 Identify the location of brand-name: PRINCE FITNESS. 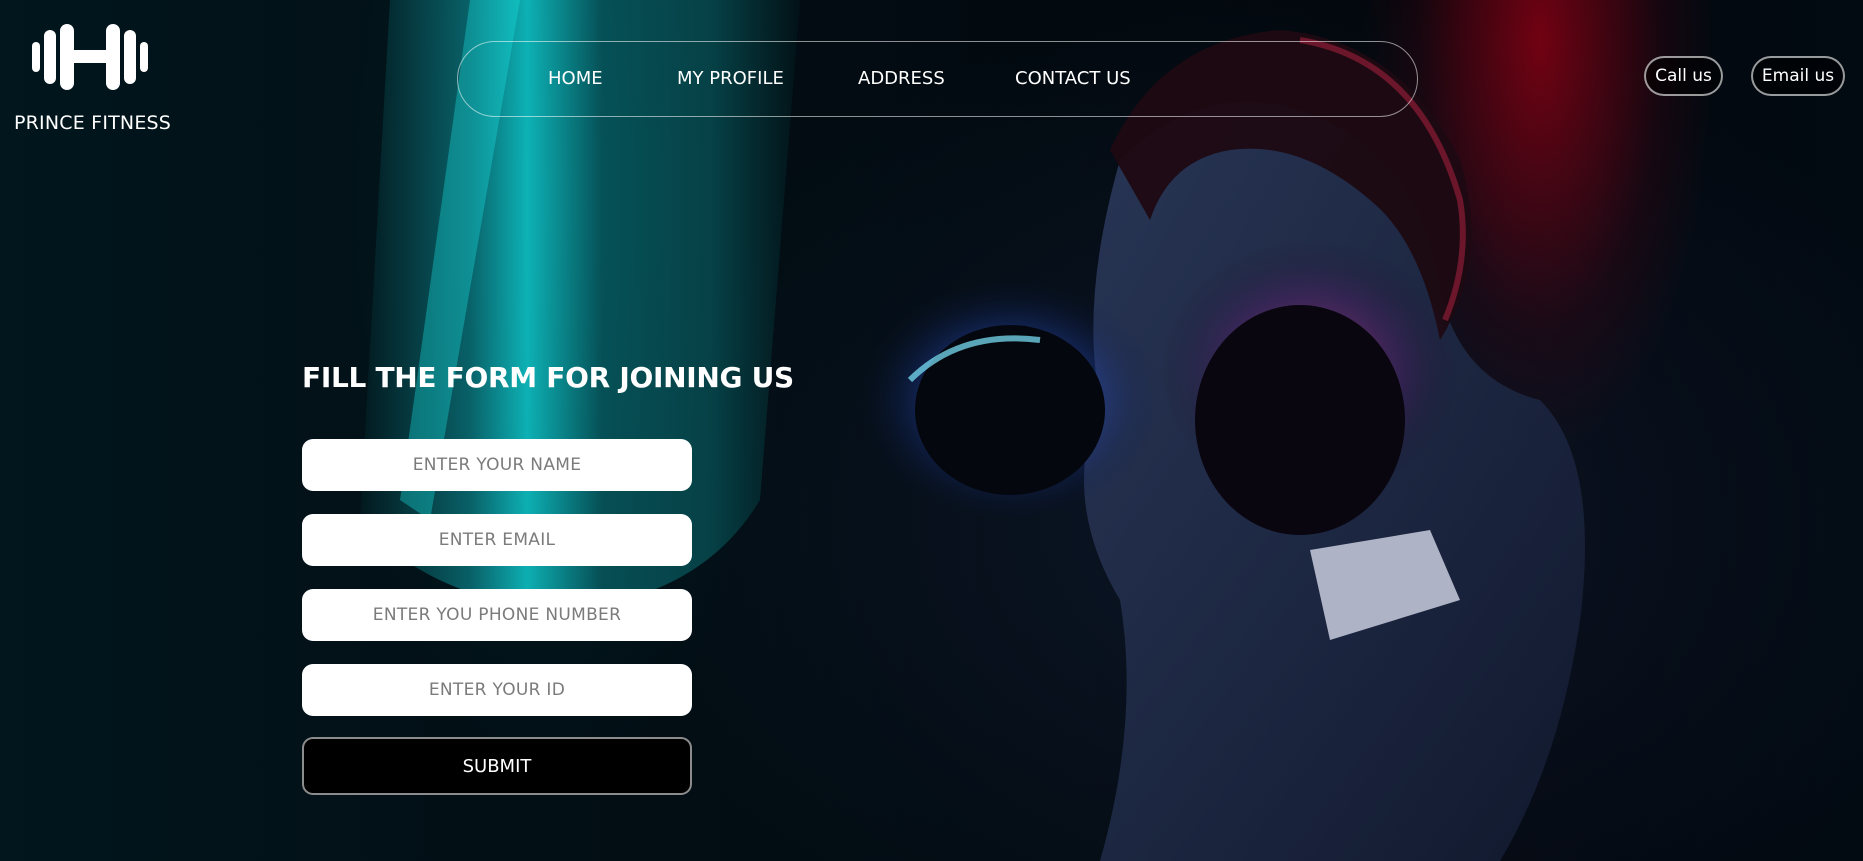
(93, 123).